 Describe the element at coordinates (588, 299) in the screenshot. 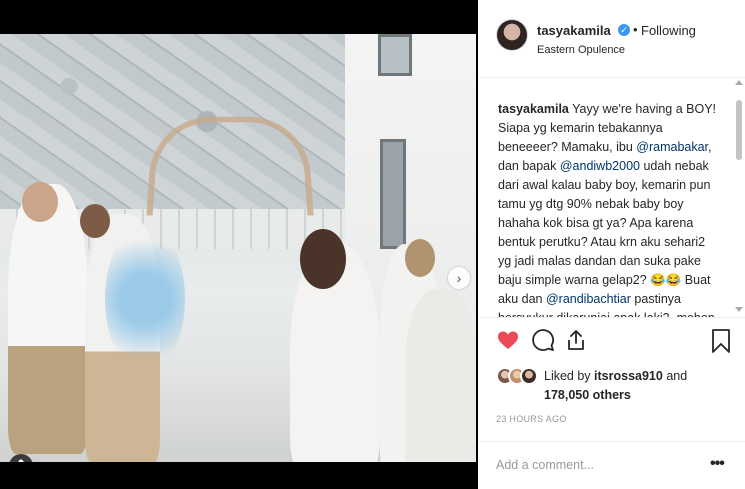

I see `mention-link: @randibachtiar` at that location.